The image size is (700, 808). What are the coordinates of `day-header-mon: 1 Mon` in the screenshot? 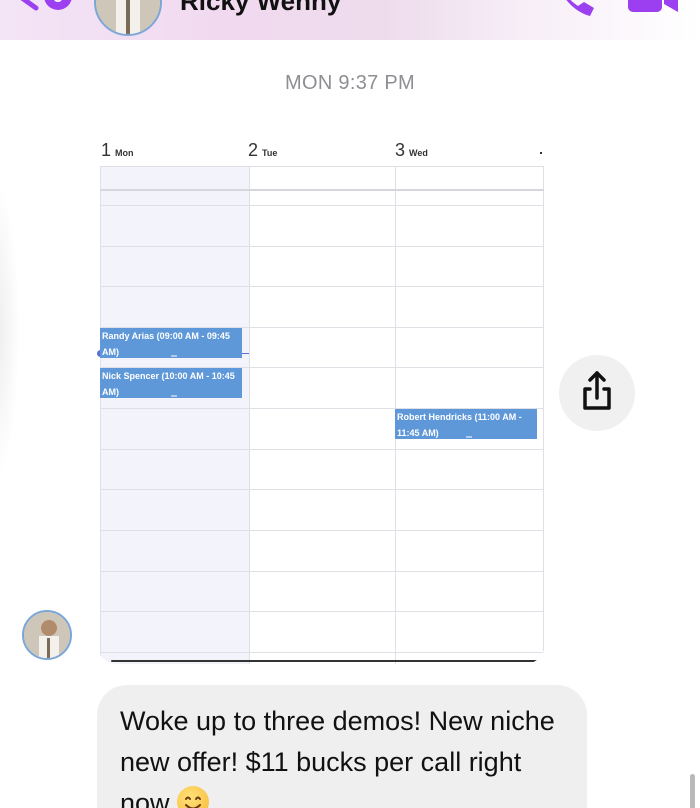 It's located at (117, 150).